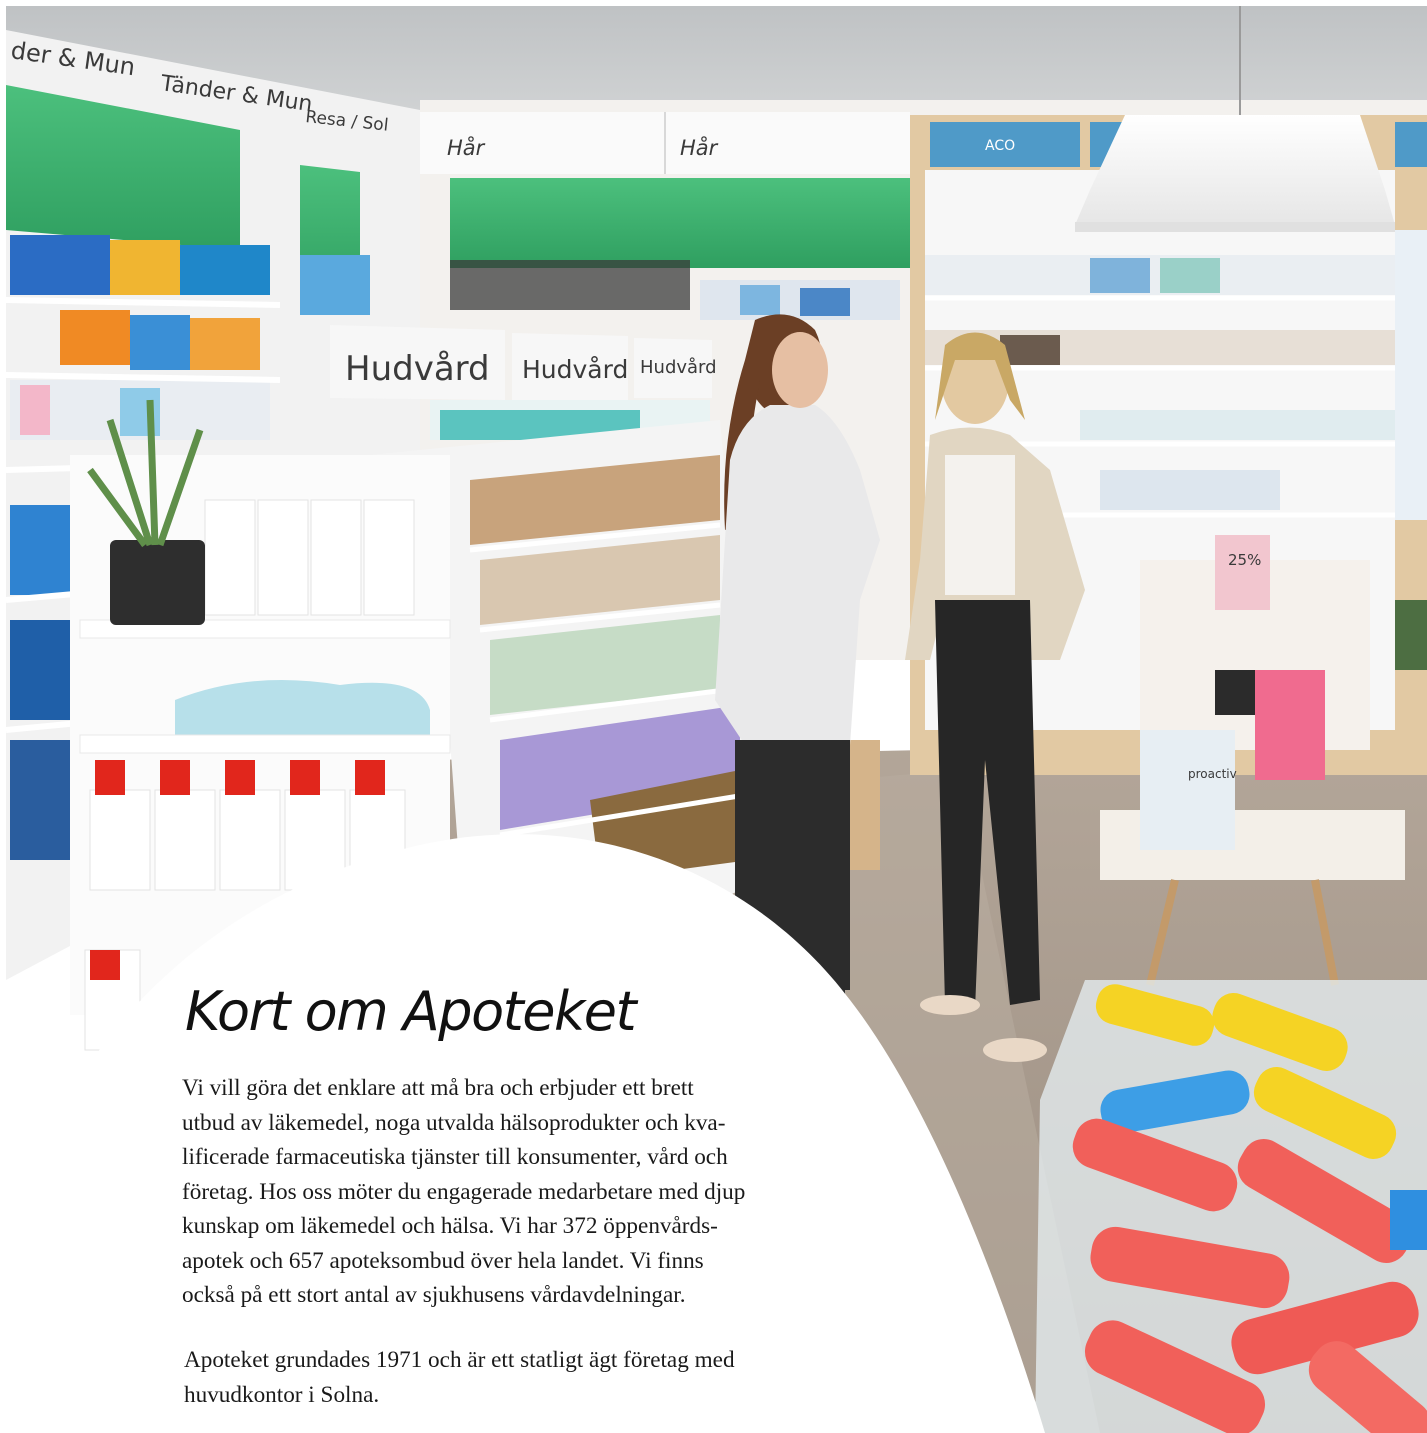 Image resolution: width=1427 pixels, height=1433 pixels. What do you see at coordinates (1235, 170) in the screenshot?
I see `pendant-lamp` at bounding box center [1235, 170].